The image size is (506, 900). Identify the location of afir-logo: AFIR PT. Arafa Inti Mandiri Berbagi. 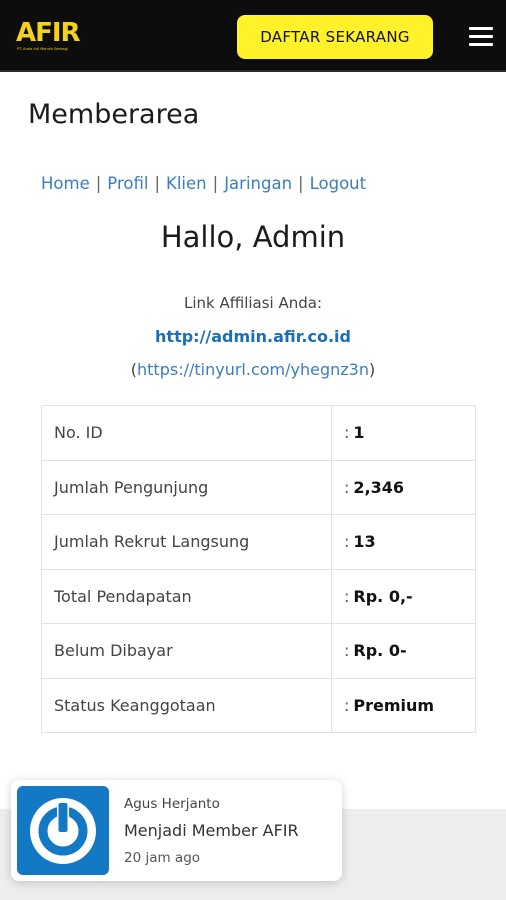
(51, 37).